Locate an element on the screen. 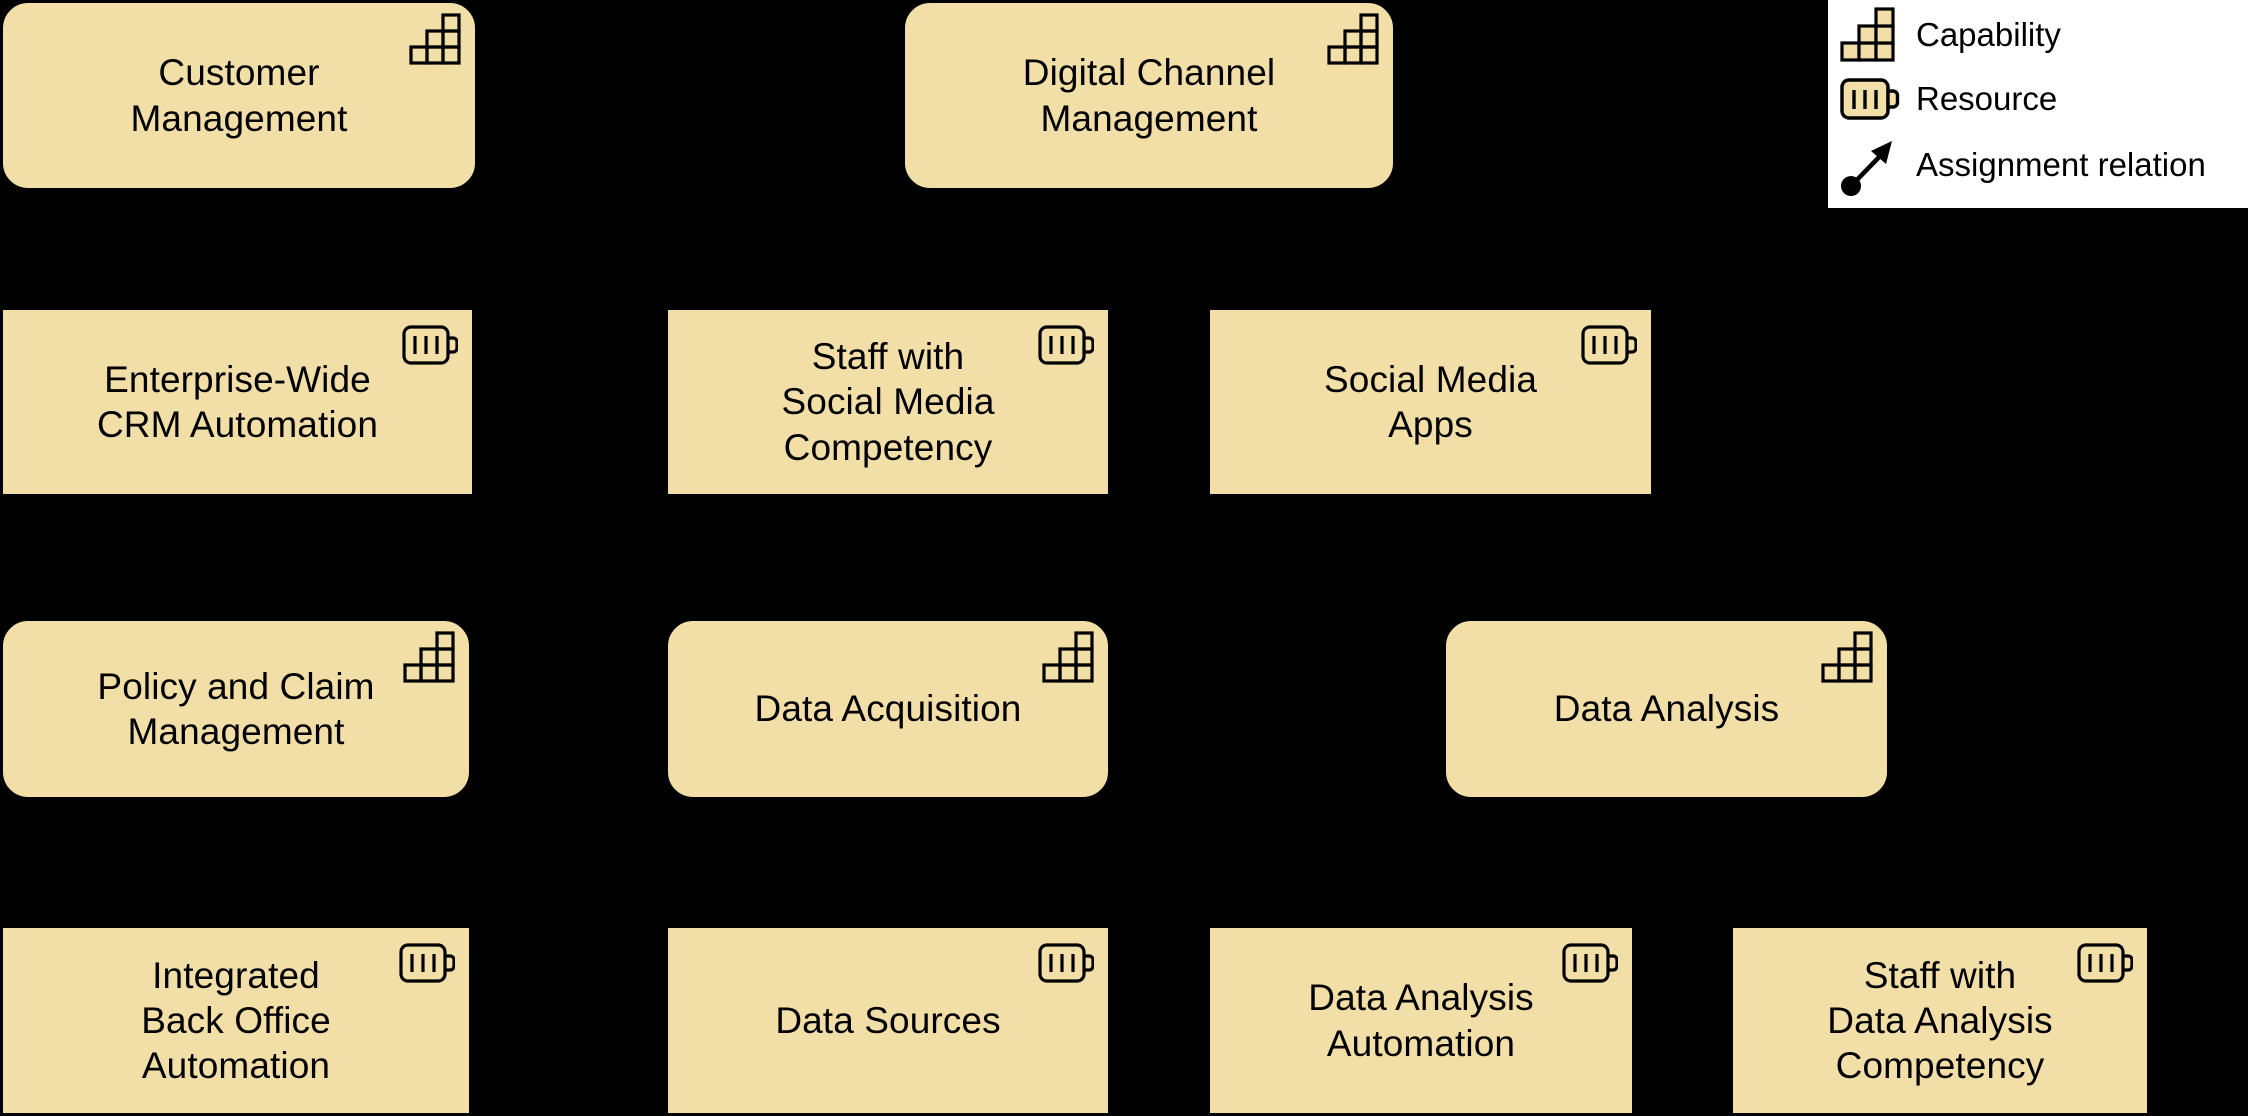 Image resolution: width=2248 pixels, height=1116 pixels. node-data-analysis: Data Analysis is located at coordinates (1666, 709).